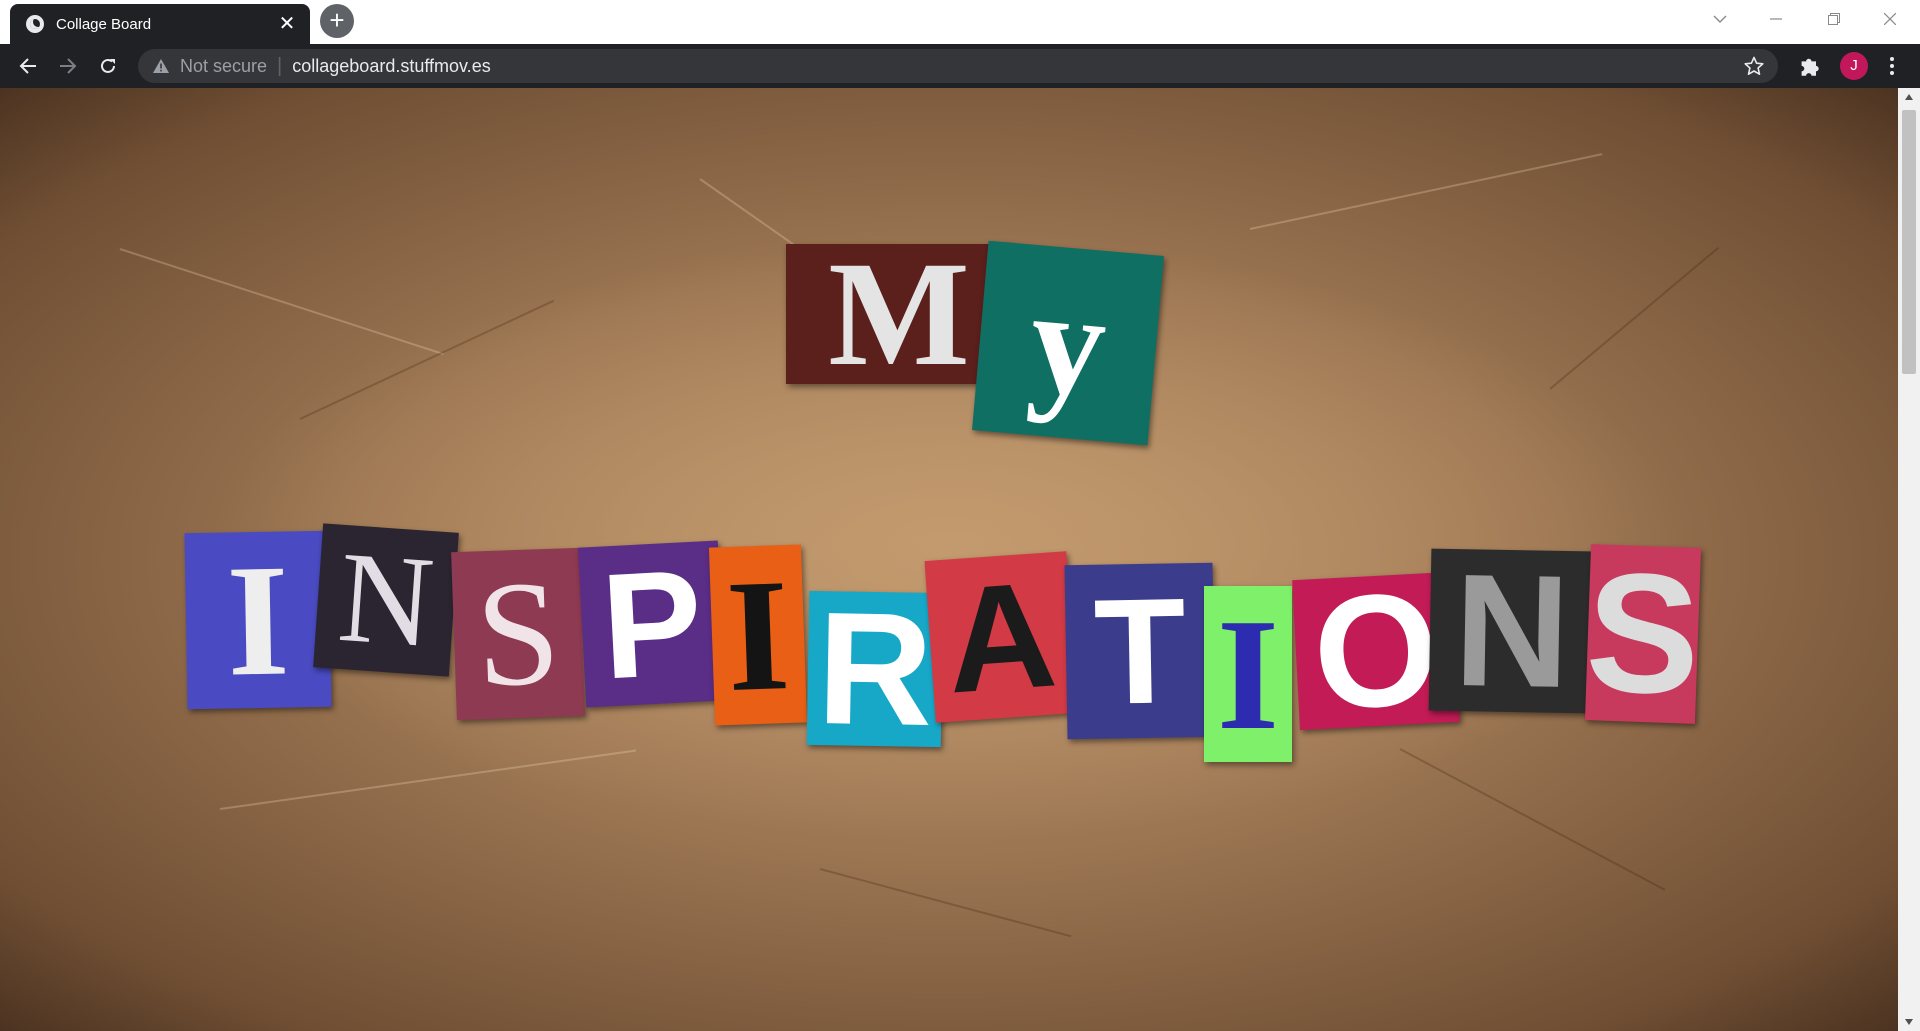  What do you see at coordinates (1754, 66) in the screenshot?
I see `bookmark-star-icon` at bounding box center [1754, 66].